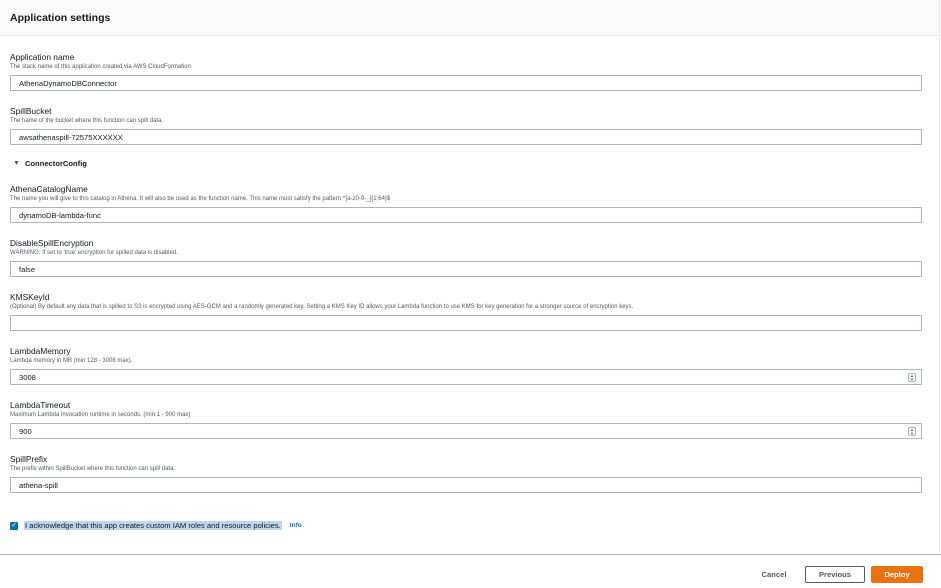  Describe the element at coordinates (466, 323) in the screenshot. I see `kms-key-id-input` at that location.